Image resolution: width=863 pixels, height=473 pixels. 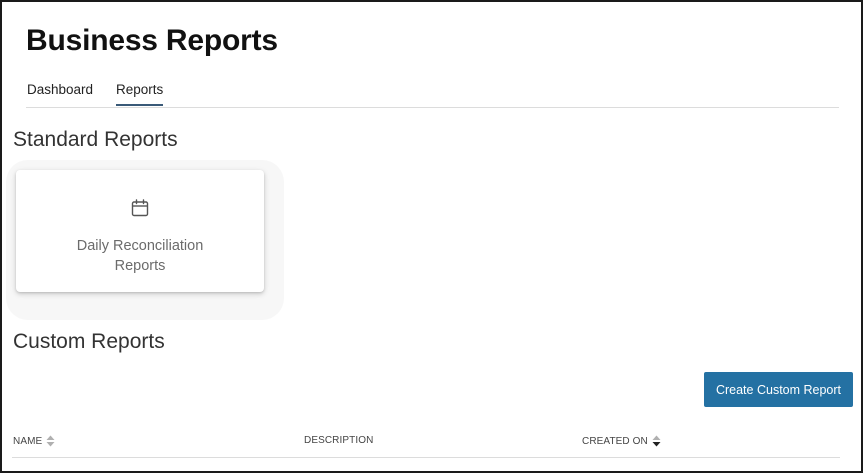 What do you see at coordinates (140, 231) in the screenshot?
I see `daily-reconciliation-card: Daily Reconciliation Reports` at bounding box center [140, 231].